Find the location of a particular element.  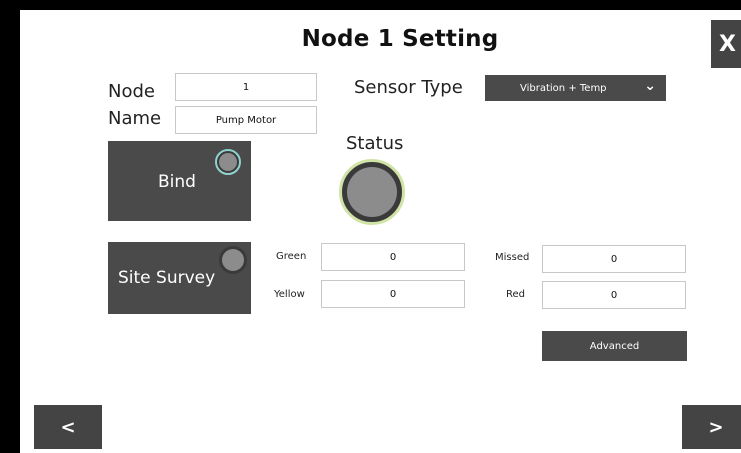

bind-button: Bind is located at coordinates (179, 181).